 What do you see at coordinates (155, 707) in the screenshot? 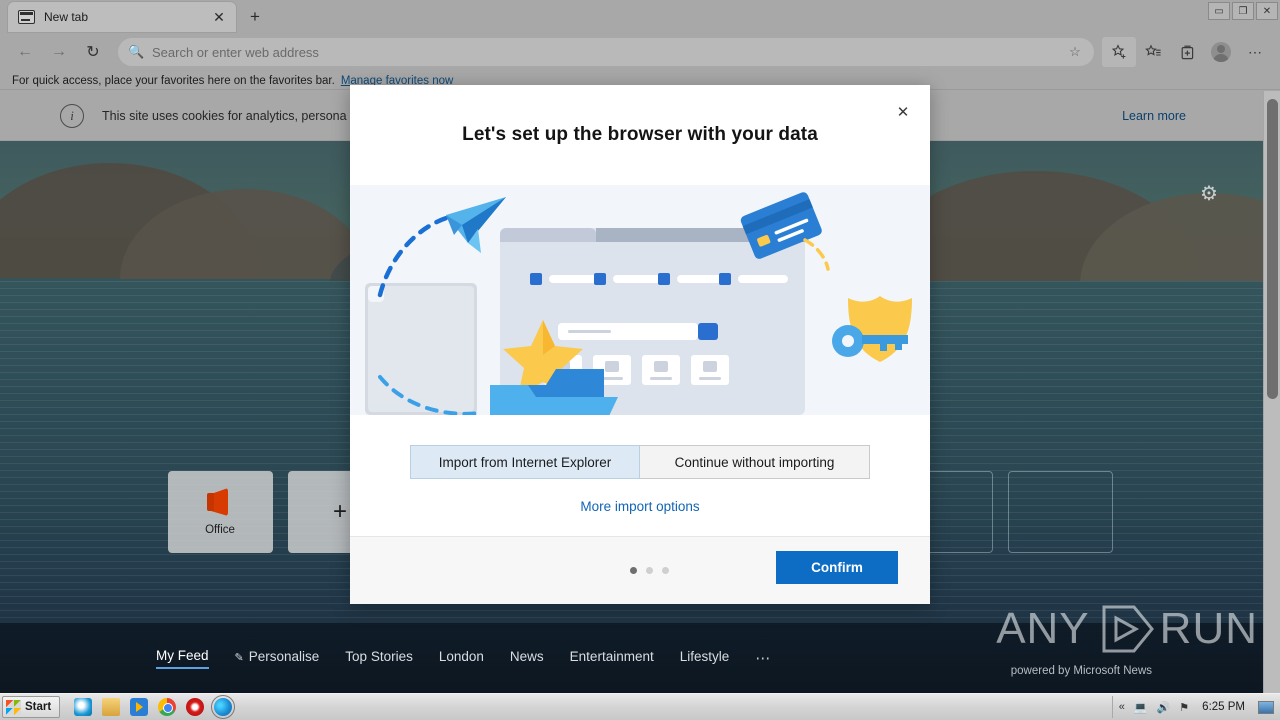
I see `quick-launch-bar` at bounding box center [155, 707].